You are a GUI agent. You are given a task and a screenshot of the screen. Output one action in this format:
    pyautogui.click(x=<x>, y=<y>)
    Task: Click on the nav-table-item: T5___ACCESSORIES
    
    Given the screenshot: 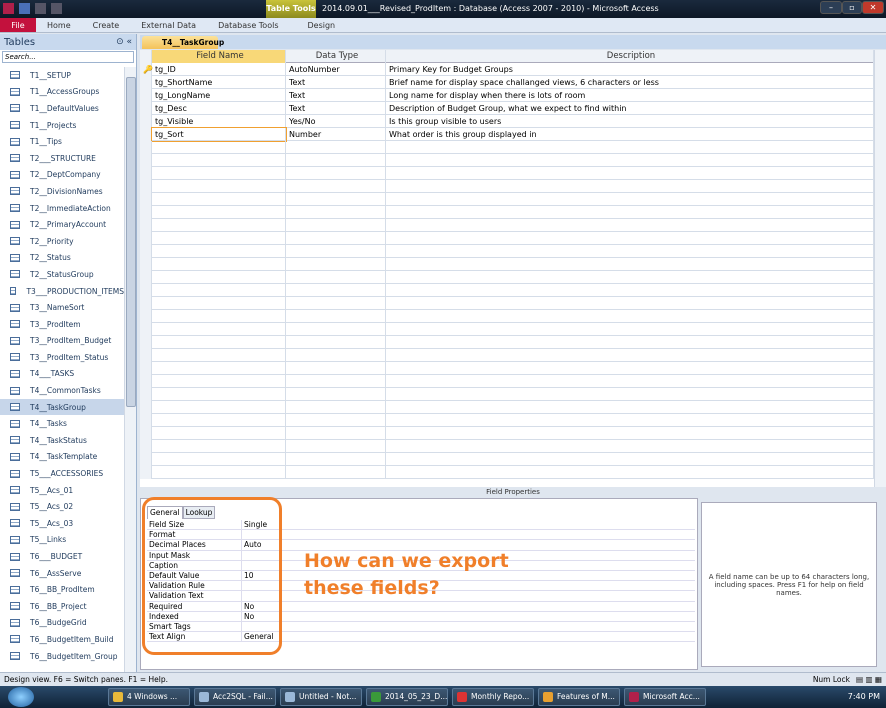 What is the action you would take?
    pyautogui.click(x=62, y=473)
    